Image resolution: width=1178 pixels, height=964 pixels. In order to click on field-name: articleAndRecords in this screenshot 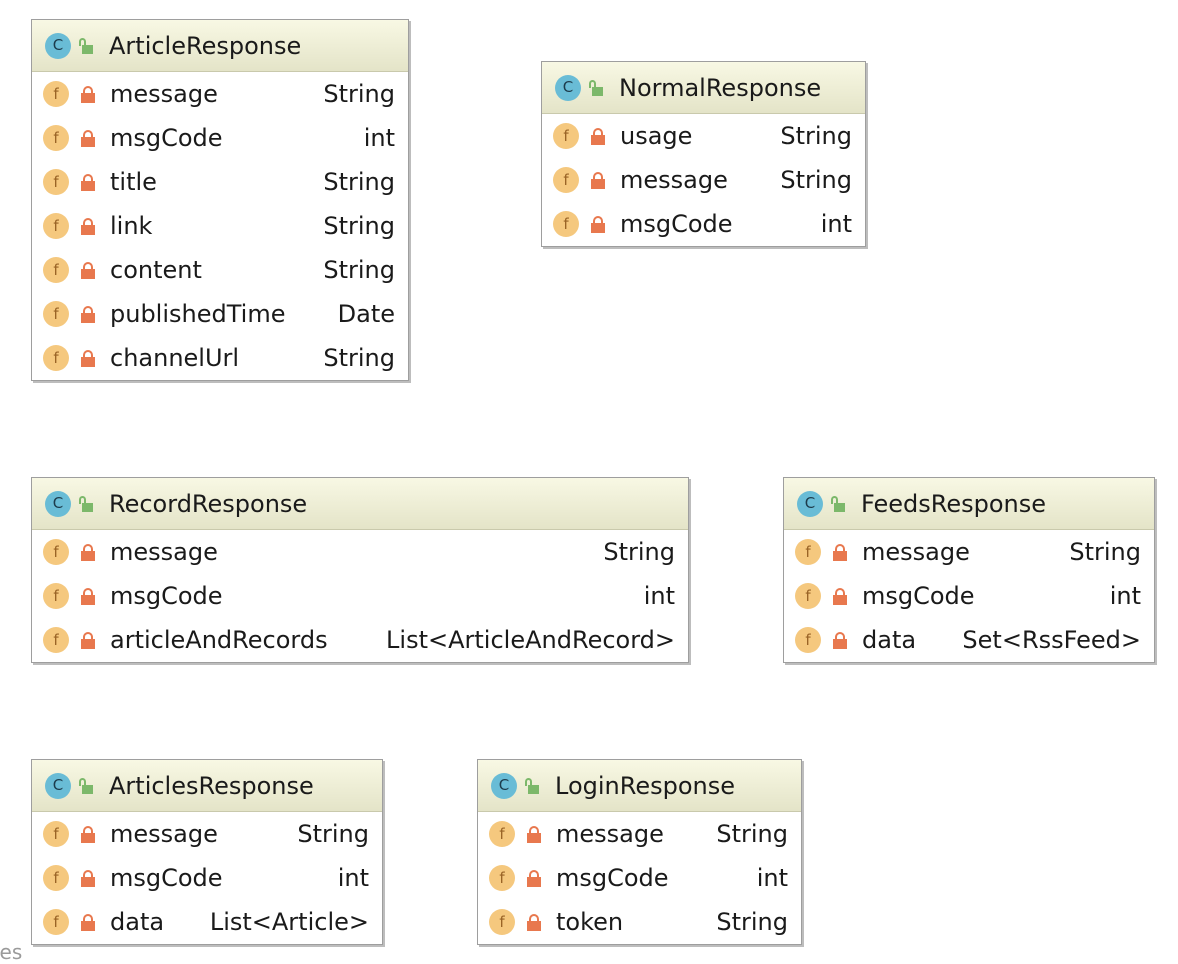, I will do `click(219, 640)`.